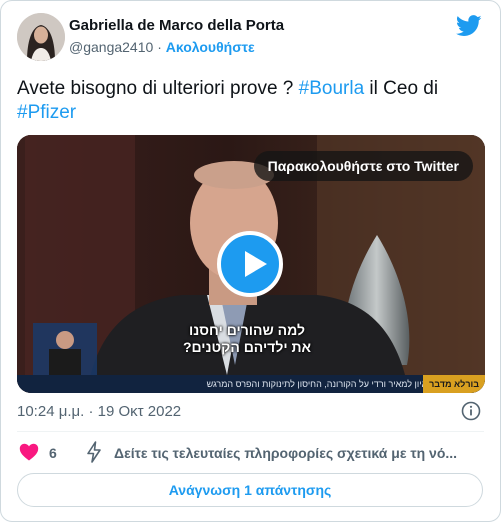 The width and height of the screenshot is (501, 522). Describe the element at coordinates (469, 26) in the screenshot. I see `twitter-logo-icon` at that location.